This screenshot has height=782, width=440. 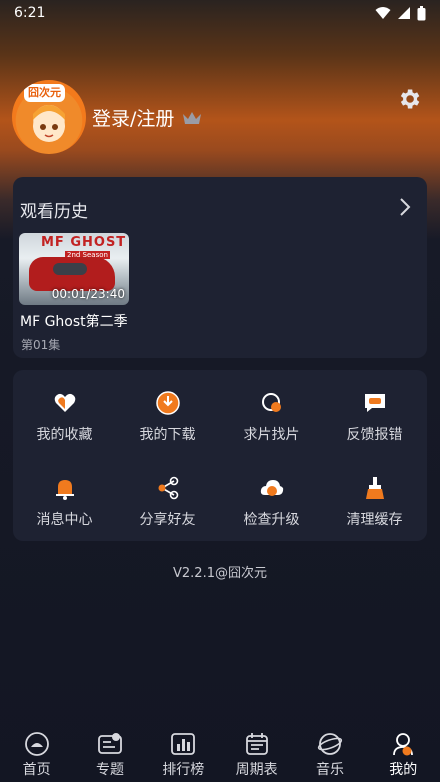 I want to click on avatar: 囧次元, so click(x=49, y=117).